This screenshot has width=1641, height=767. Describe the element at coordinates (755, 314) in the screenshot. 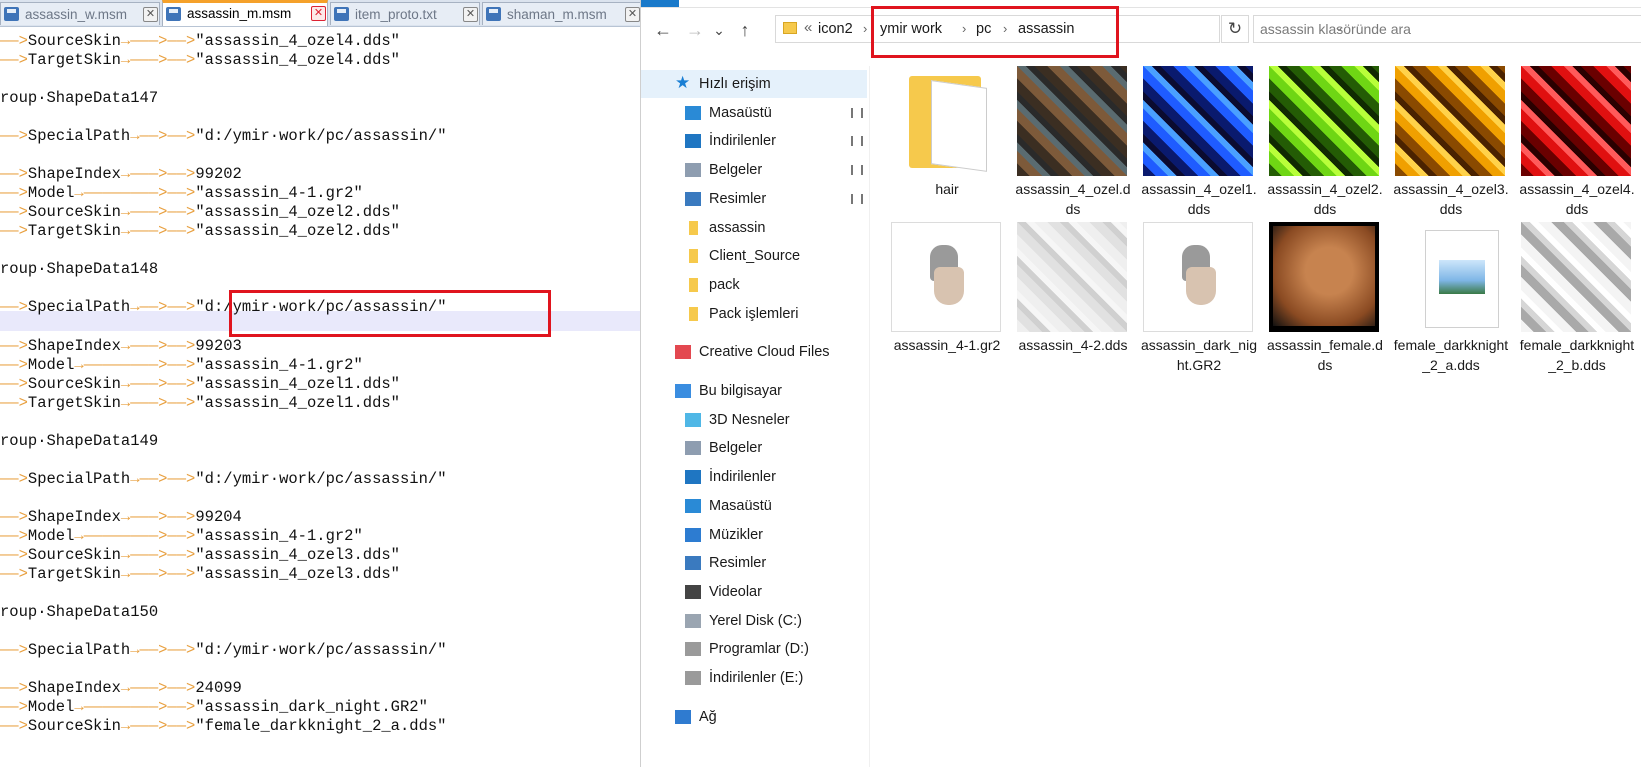

I see `nav-item: Pack işlemleri` at that location.